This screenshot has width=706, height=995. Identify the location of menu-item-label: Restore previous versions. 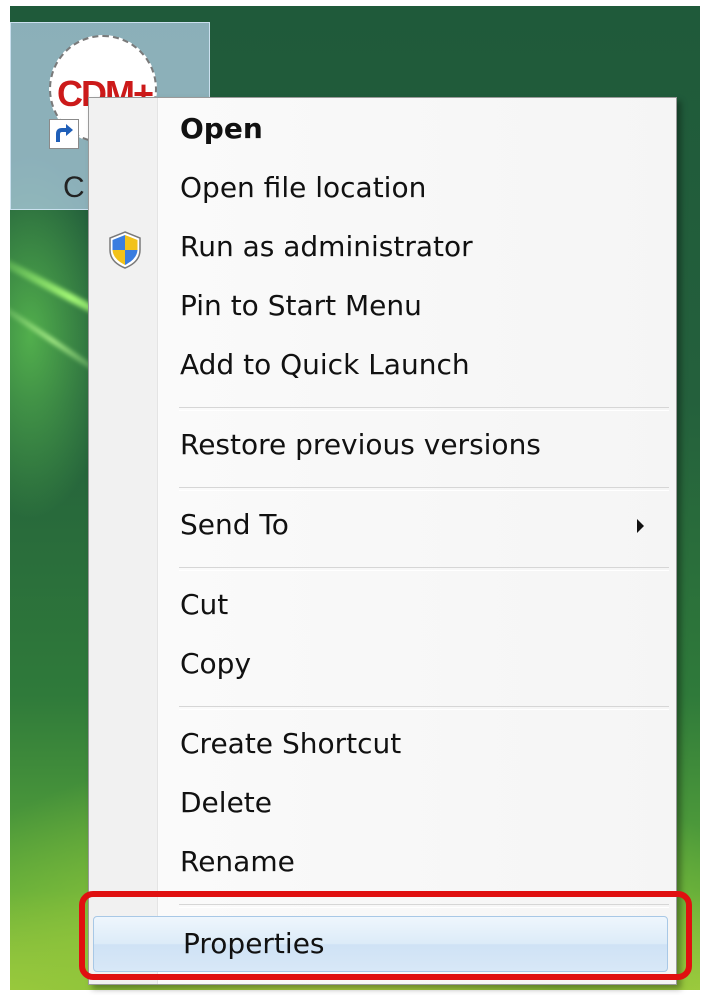
(360, 444).